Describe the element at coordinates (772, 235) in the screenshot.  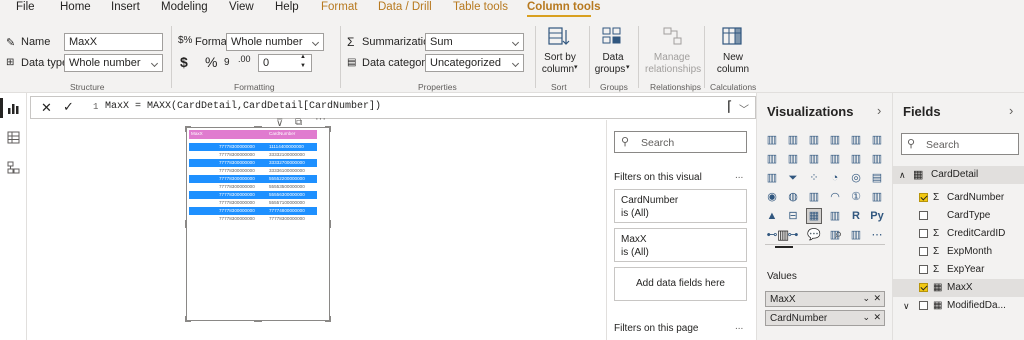
I see `key-influencers-icon: ⊷` at that location.